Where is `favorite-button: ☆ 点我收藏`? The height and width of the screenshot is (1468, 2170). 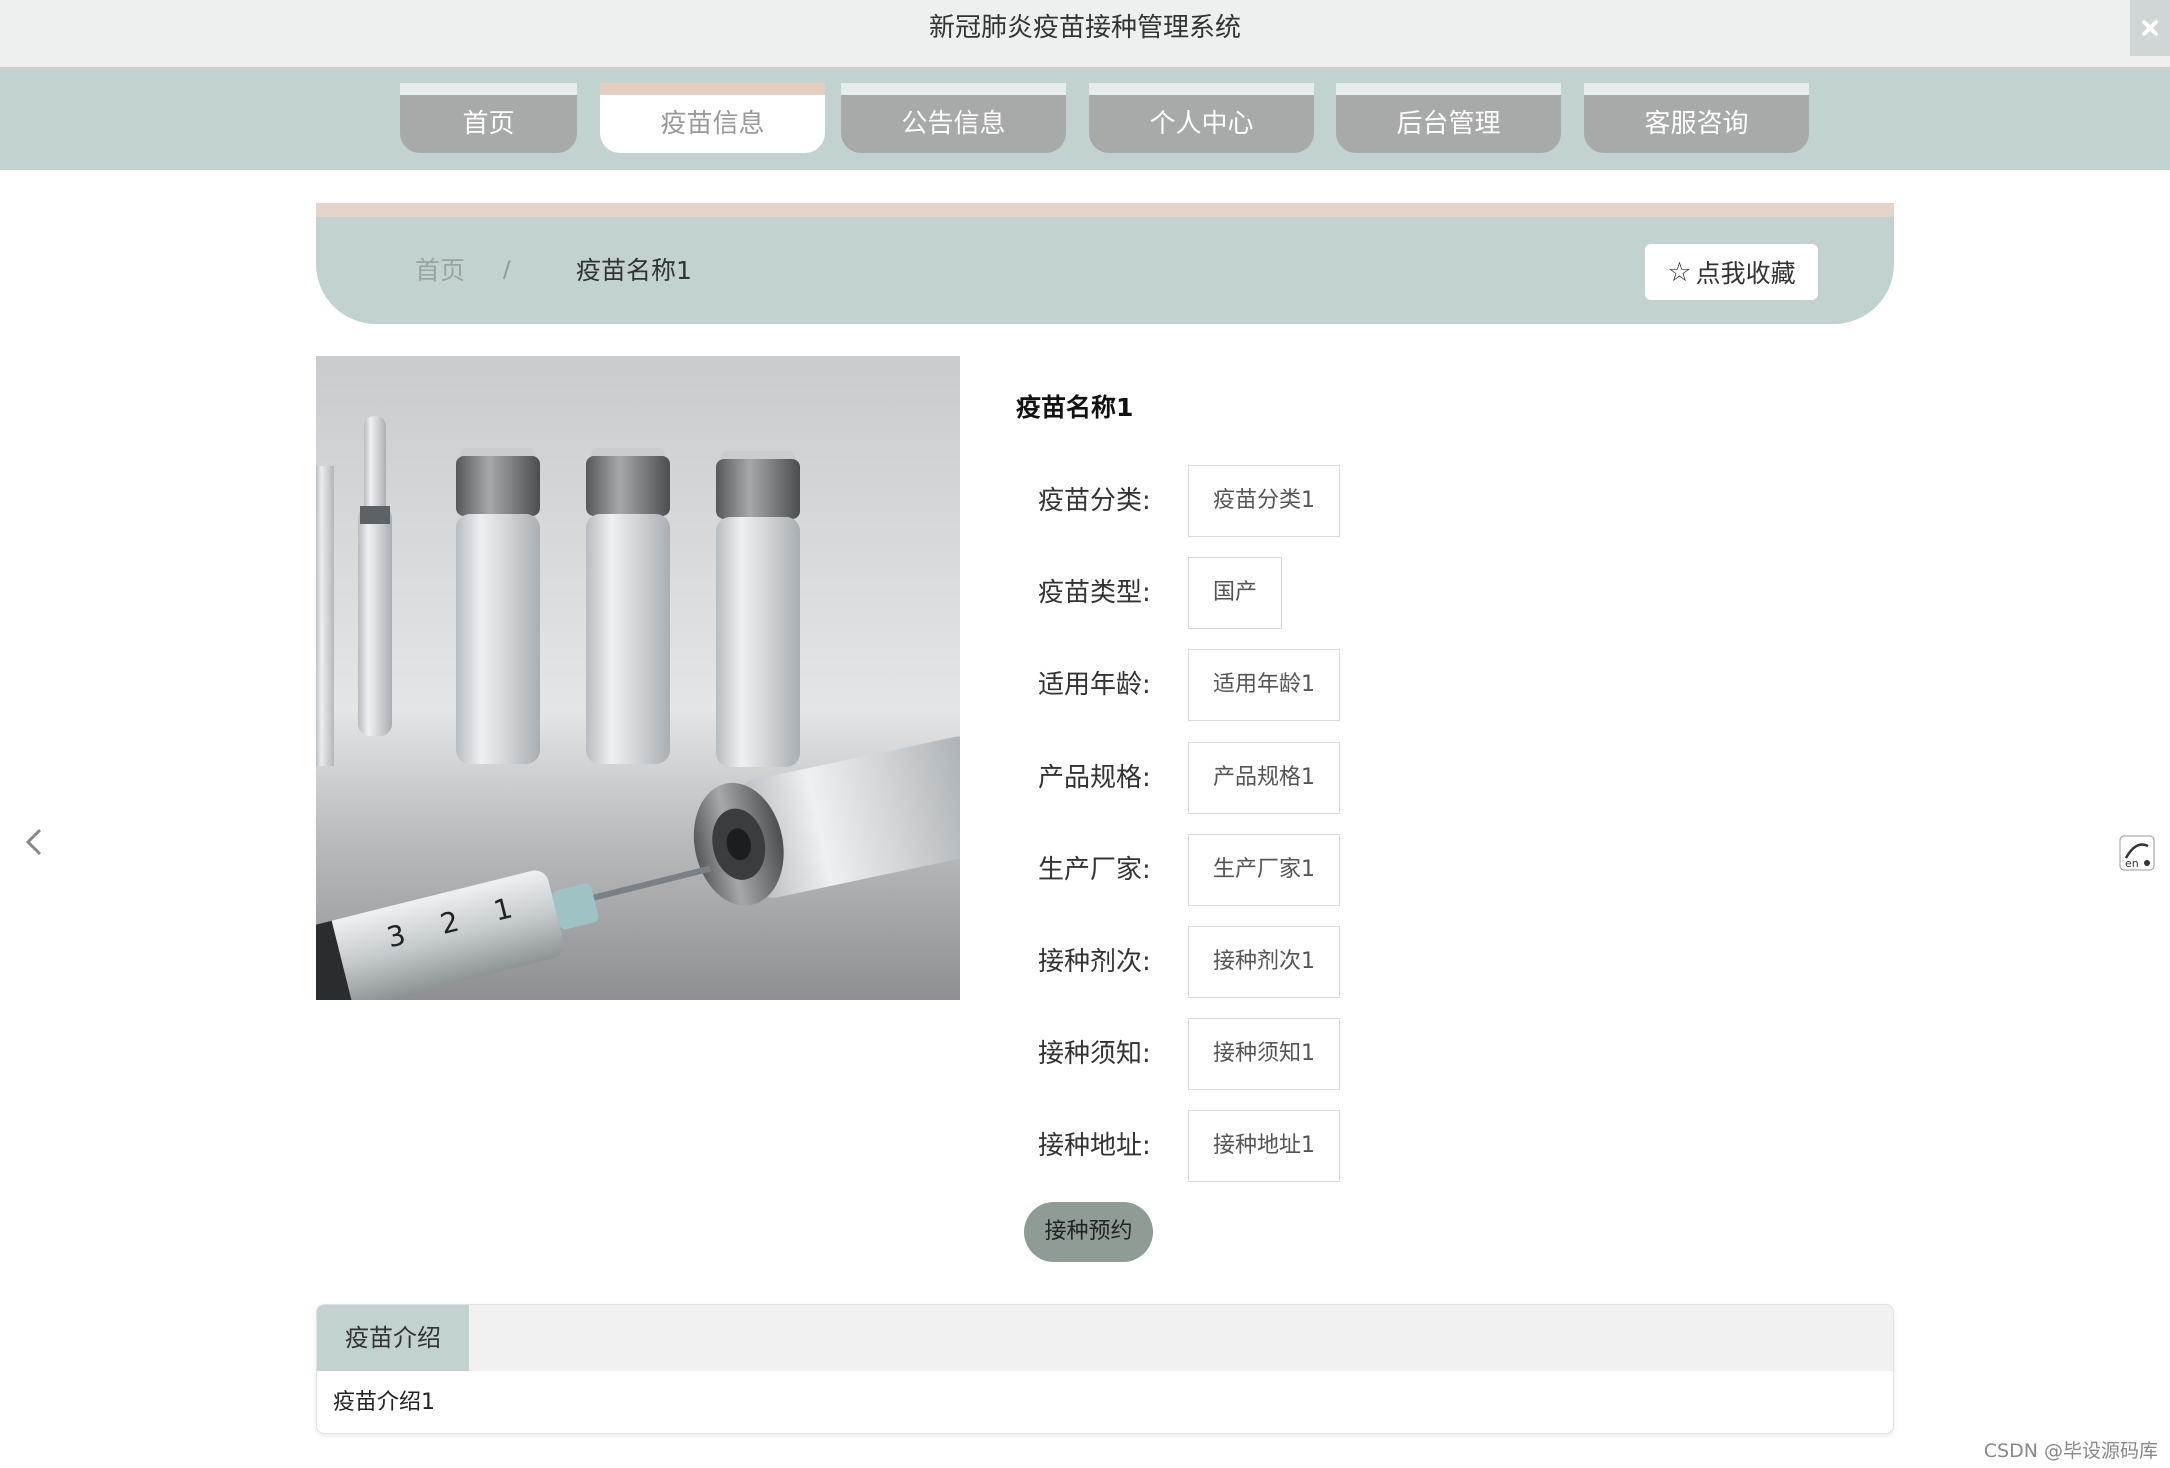
favorite-button: ☆ 点我收藏 is located at coordinates (1731, 272).